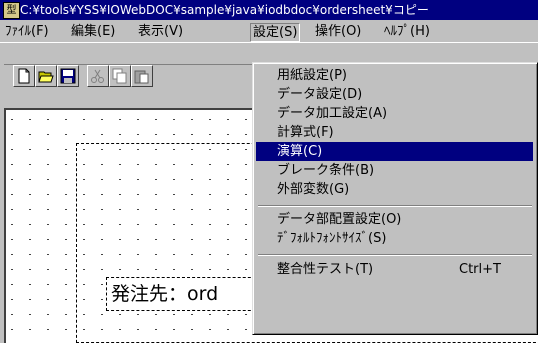  I want to click on field-box-order-destination: 発注先：ord, so click(186, 294).